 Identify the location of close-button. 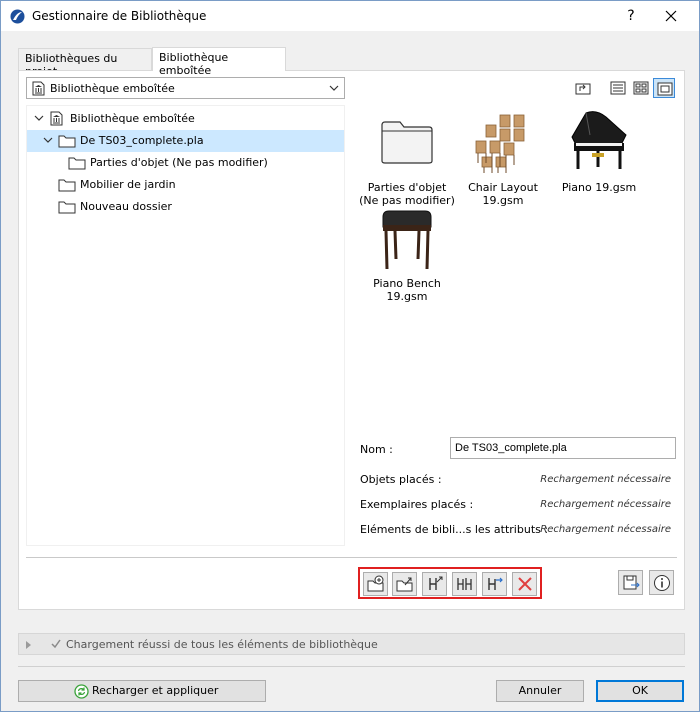
(671, 16).